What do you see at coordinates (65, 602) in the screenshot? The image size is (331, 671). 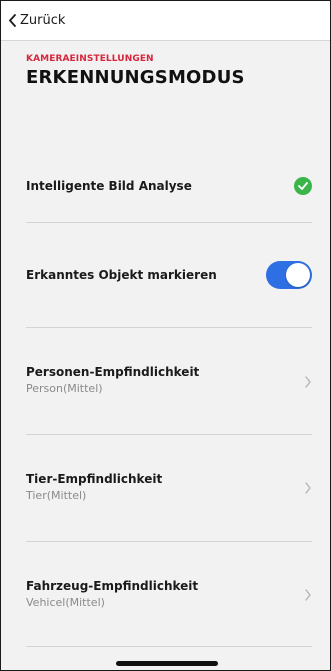 I see `setting-value: Vehicel(Mittel)` at bounding box center [65, 602].